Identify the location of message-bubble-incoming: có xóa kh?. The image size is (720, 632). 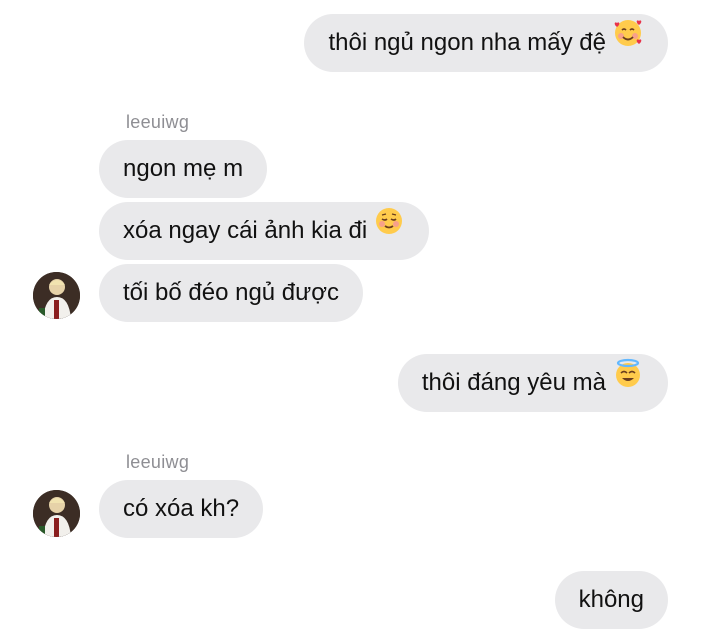
(181, 509).